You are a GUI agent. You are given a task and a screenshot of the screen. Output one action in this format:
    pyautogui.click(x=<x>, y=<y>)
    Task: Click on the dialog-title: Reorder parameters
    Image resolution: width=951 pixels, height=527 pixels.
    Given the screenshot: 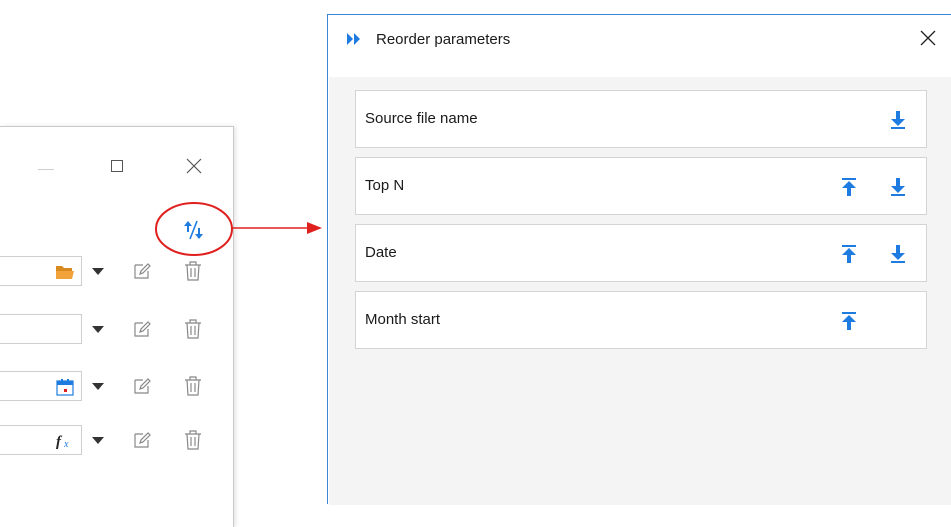 What is the action you would take?
    pyautogui.click(x=443, y=39)
    